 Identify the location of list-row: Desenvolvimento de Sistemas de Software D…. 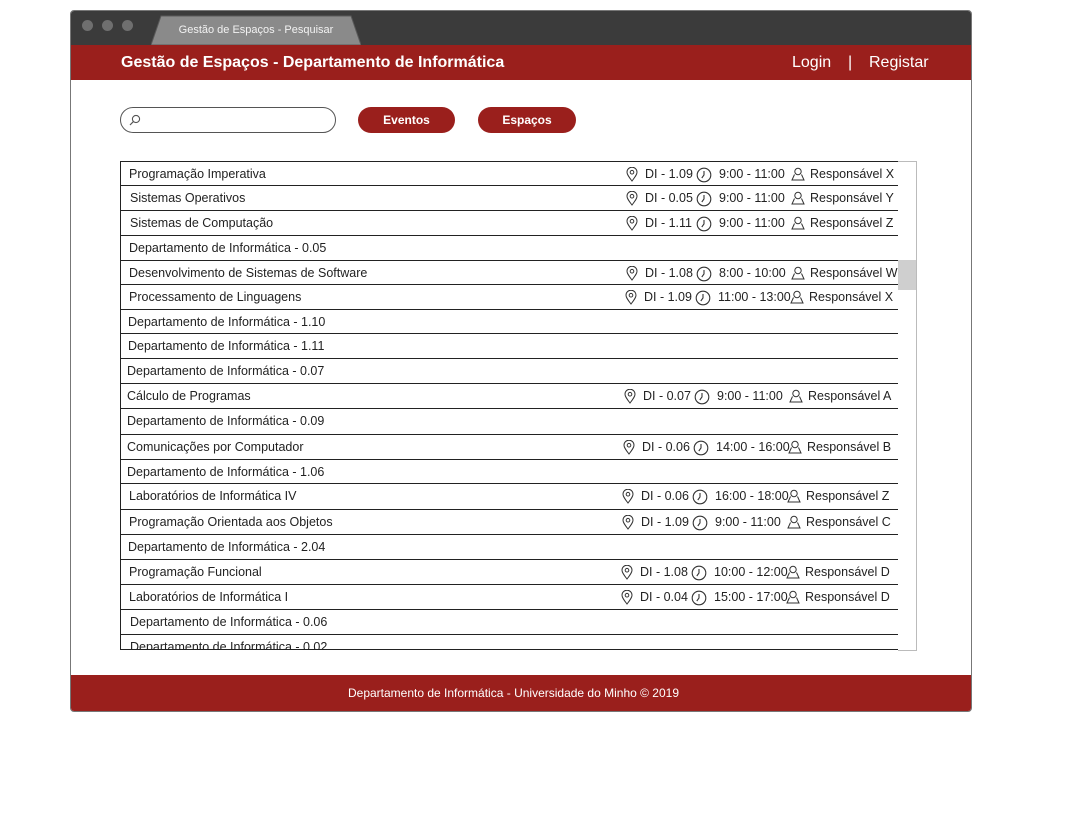
(509, 272).